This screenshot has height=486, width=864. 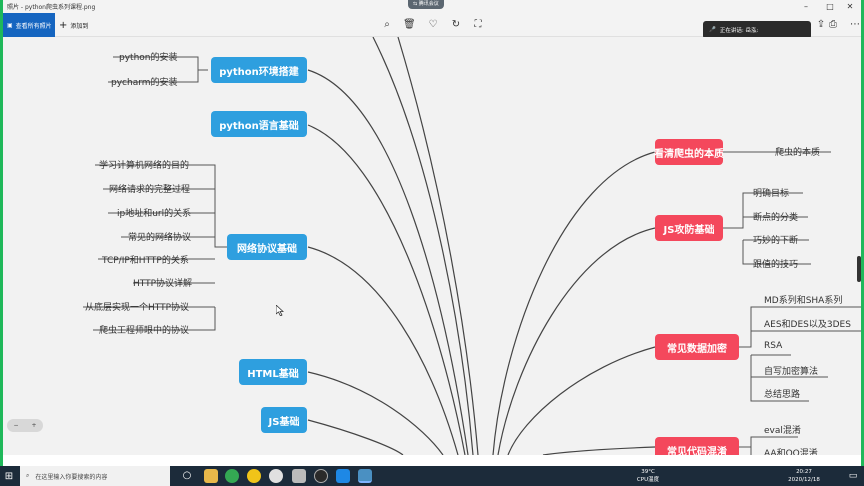 I want to click on search-icon: ⌕, so click(x=28, y=475).